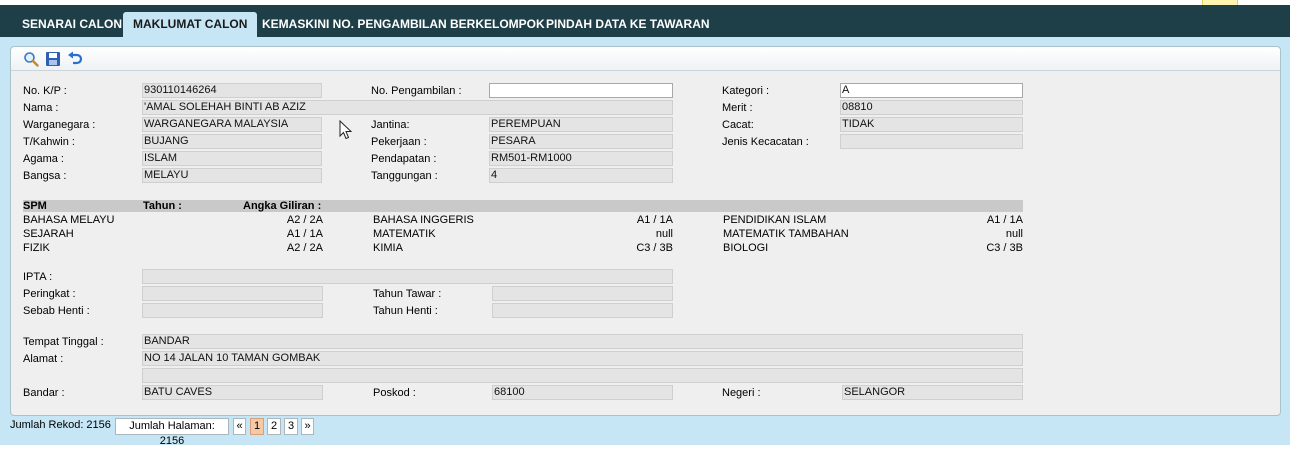 This screenshot has height=450, width=1290. I want to click on tab-kemaskini-no-pengambilan: KEMASKINI NO. PENGAMBILAN BERKELOMPOK, so click(403, 24).